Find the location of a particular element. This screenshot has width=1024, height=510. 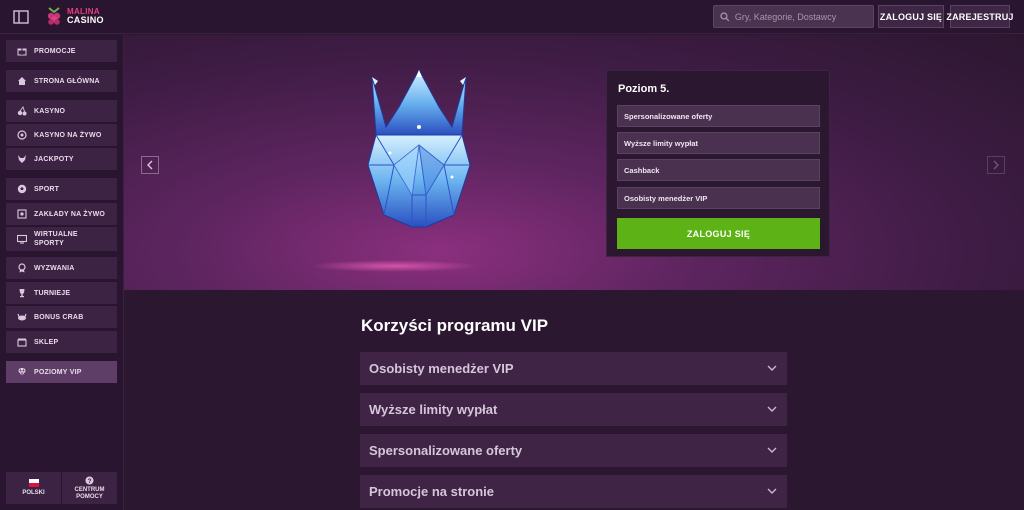

sidebar-item-label: WYZWANIA is located at coordinates (54, 268).